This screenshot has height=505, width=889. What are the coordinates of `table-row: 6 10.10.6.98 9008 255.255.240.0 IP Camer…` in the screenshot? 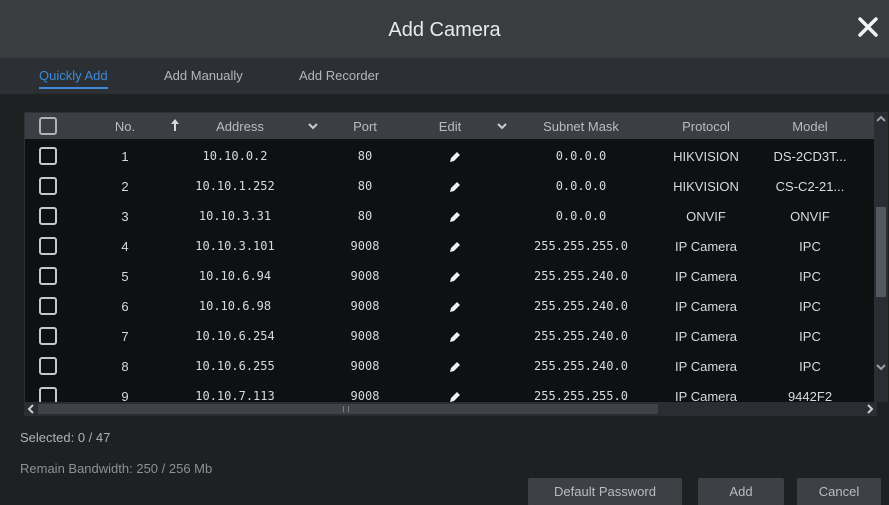 It's located at (450, 306).